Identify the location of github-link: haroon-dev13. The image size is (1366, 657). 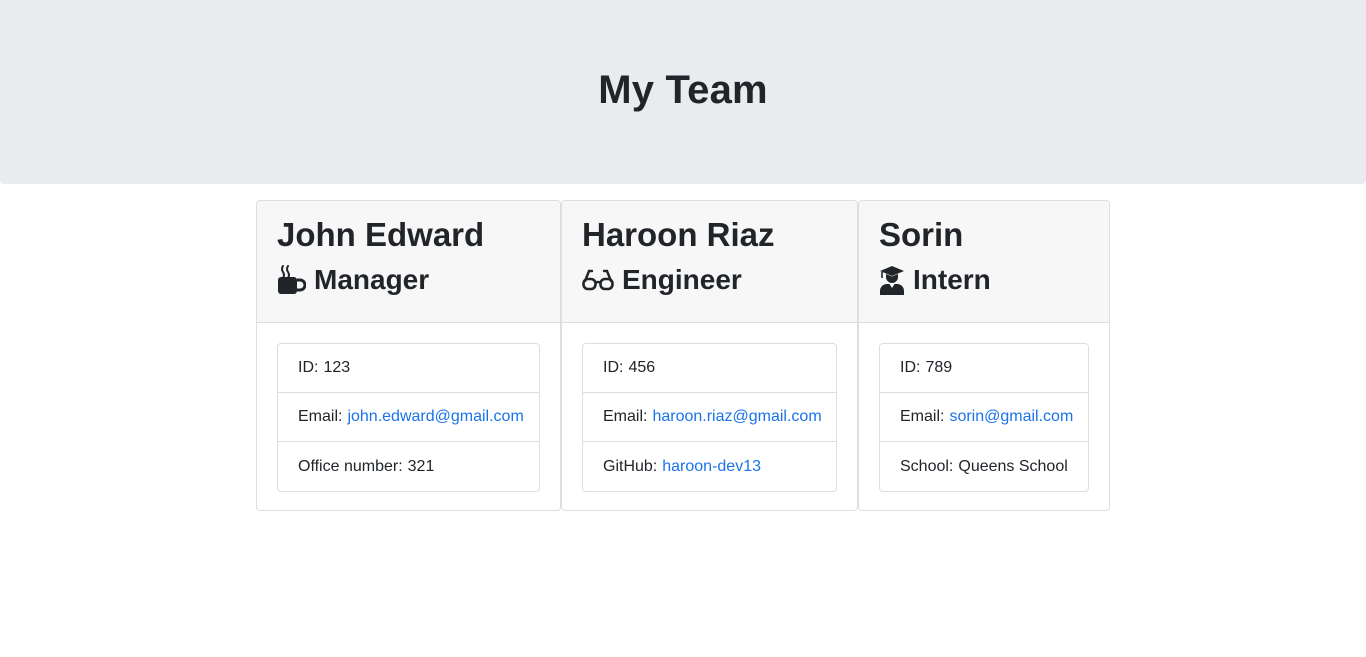
(711, 467).